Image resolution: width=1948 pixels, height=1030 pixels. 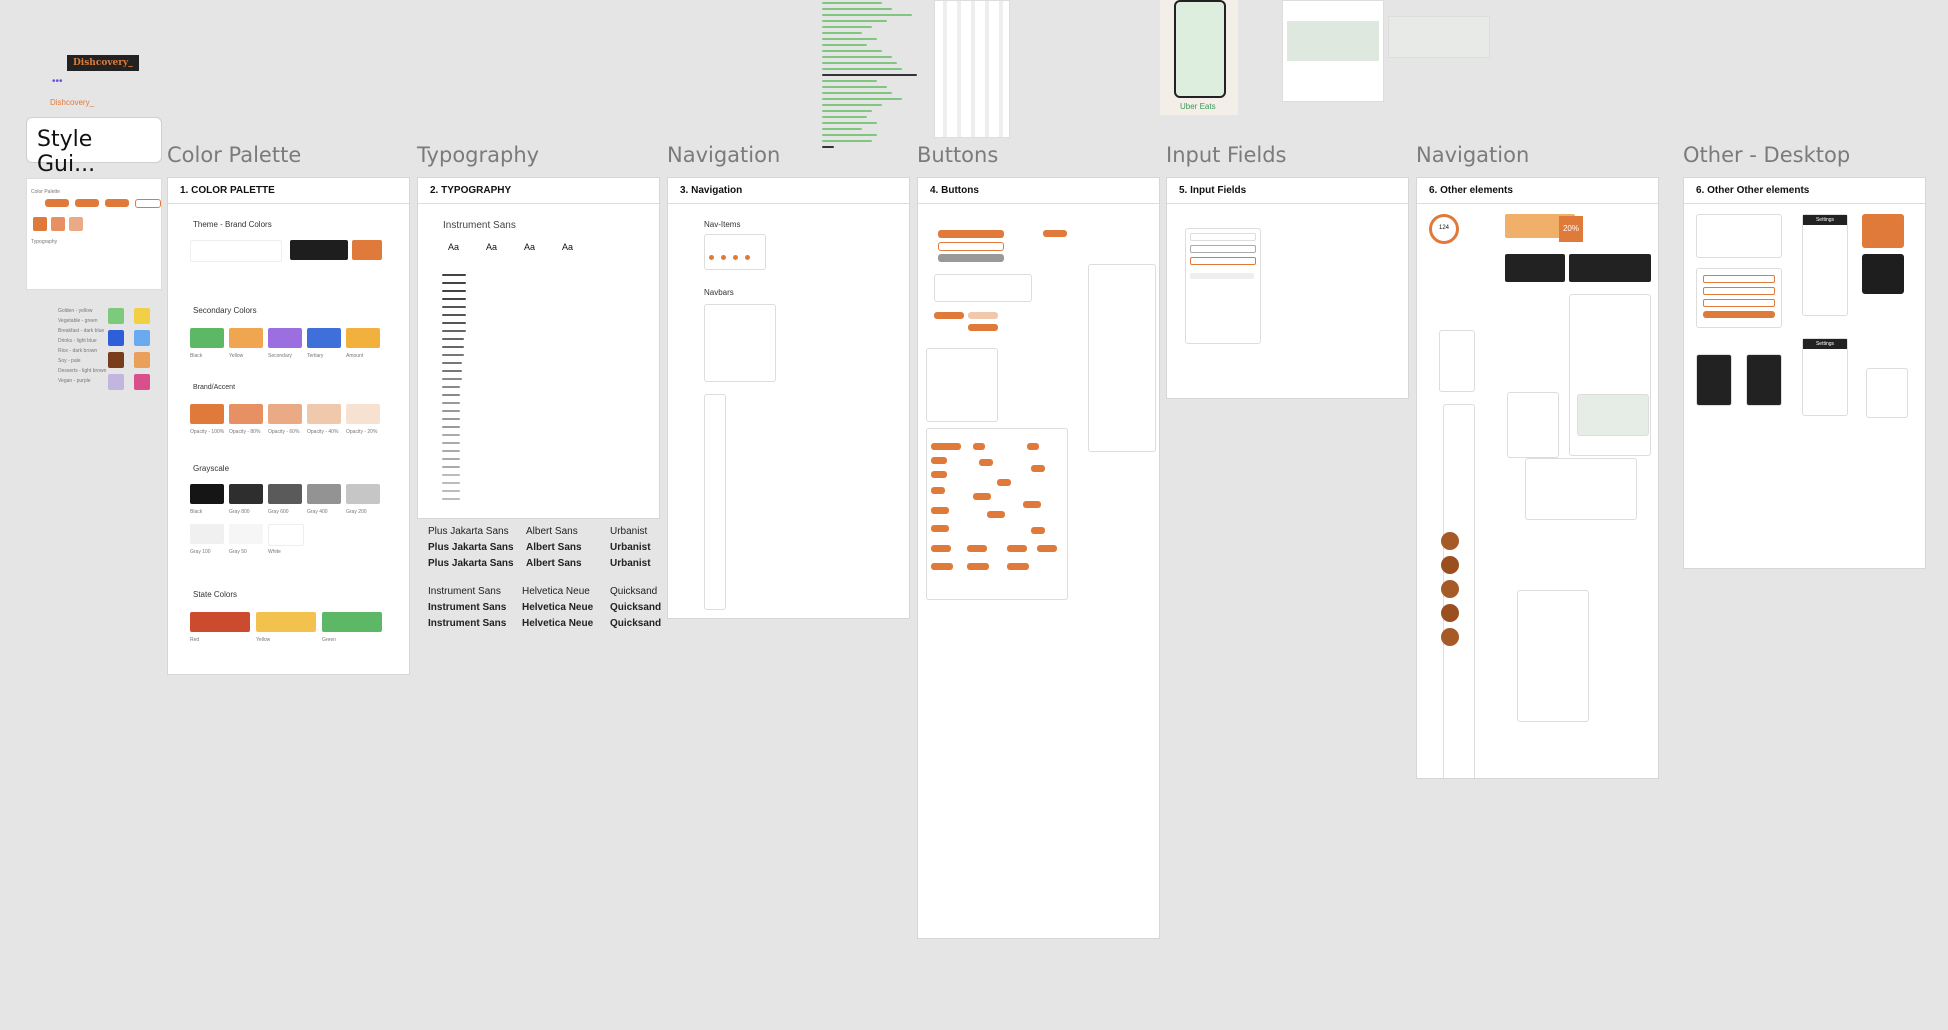 What do you see at coordinates (715, 502) in the screenshot?
I see `sidebar-sample` at bounding box center [715, 502].